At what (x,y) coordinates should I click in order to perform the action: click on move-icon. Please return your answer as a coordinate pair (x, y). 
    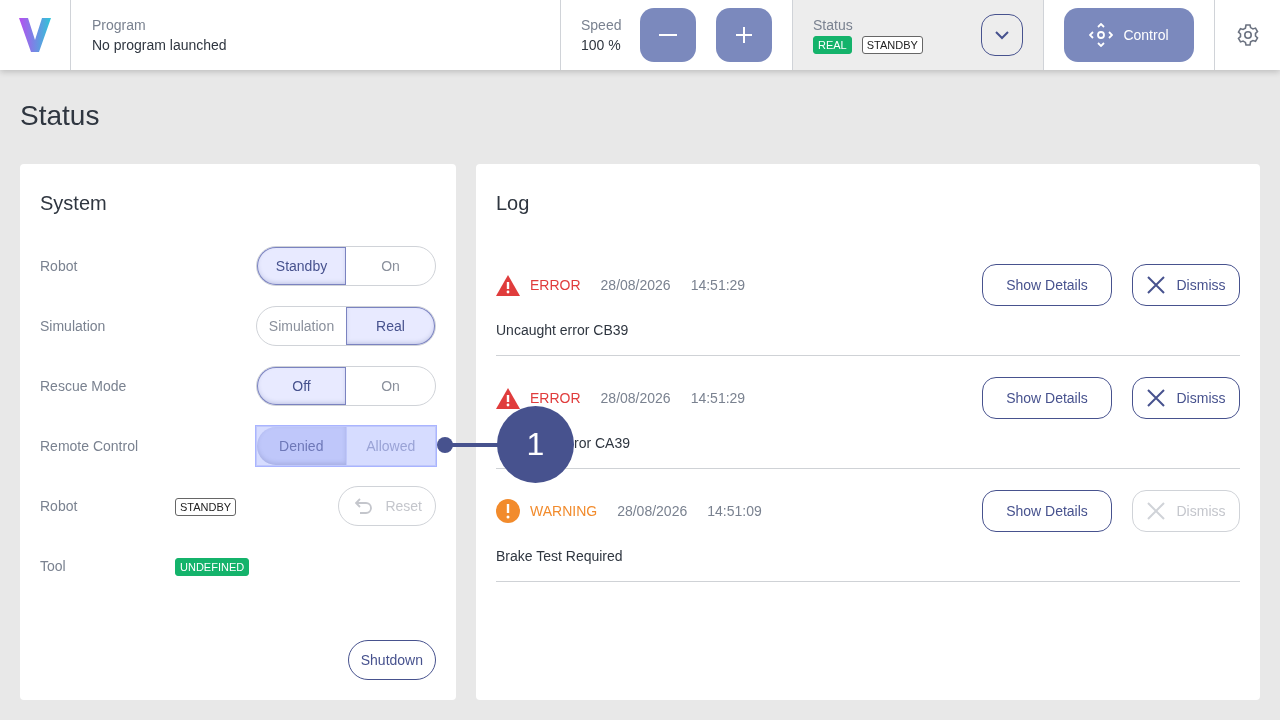
    Looking at the image, I should click on (1101, 35).